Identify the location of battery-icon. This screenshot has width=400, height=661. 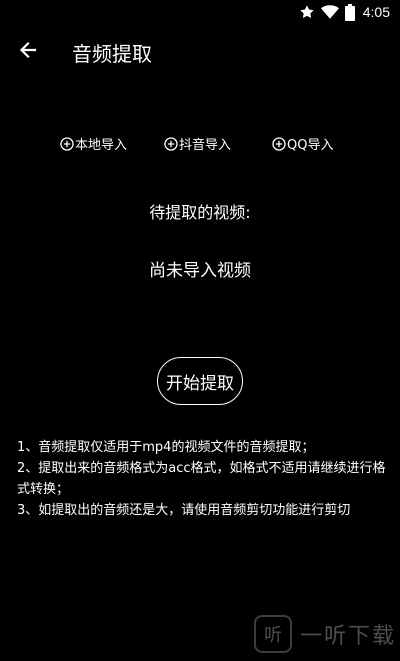
(349, 12).